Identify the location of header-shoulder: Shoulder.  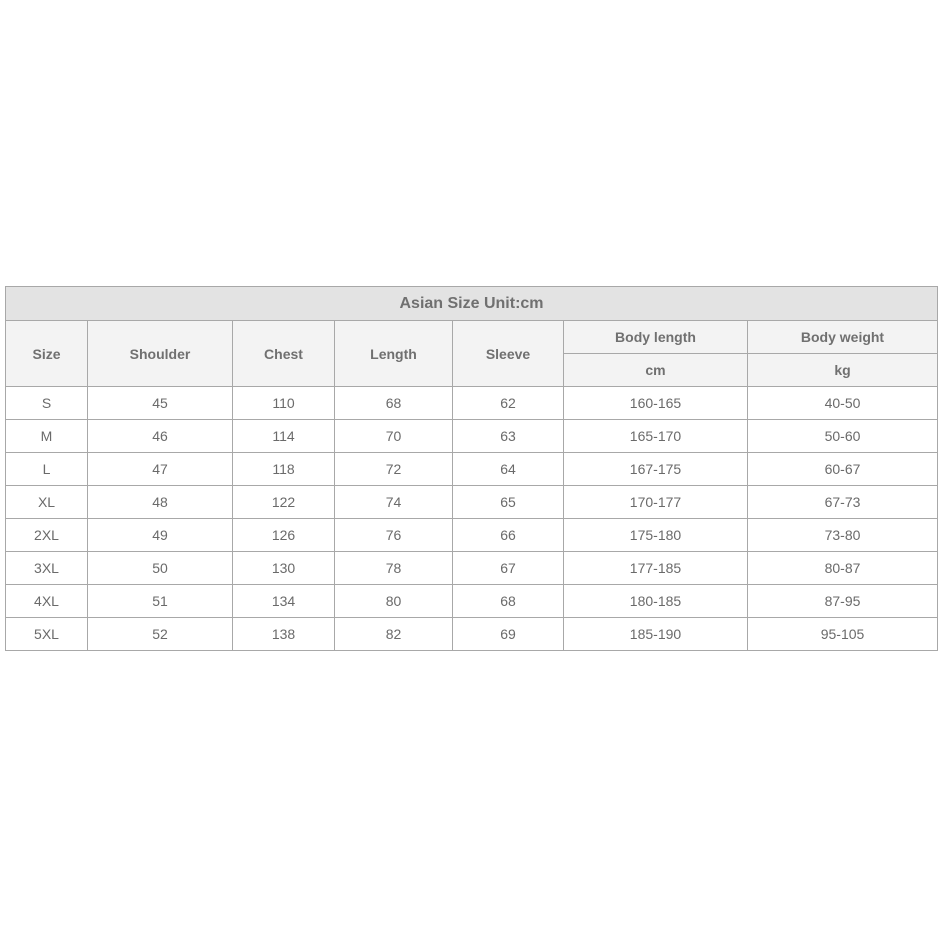
(160, 353).